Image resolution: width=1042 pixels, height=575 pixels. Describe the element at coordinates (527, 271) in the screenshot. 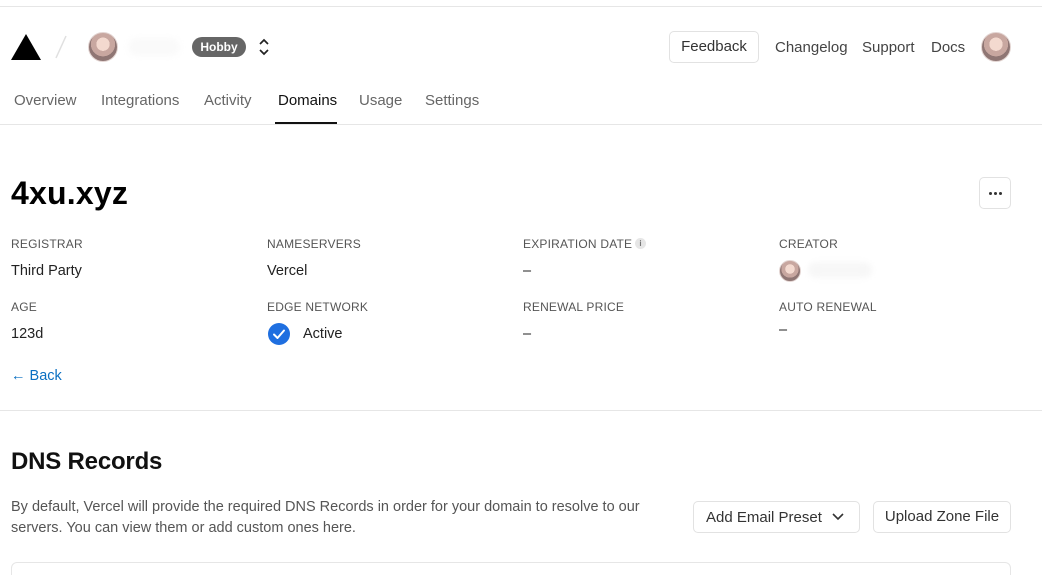

I see `expiration-date-value: –` at that location.